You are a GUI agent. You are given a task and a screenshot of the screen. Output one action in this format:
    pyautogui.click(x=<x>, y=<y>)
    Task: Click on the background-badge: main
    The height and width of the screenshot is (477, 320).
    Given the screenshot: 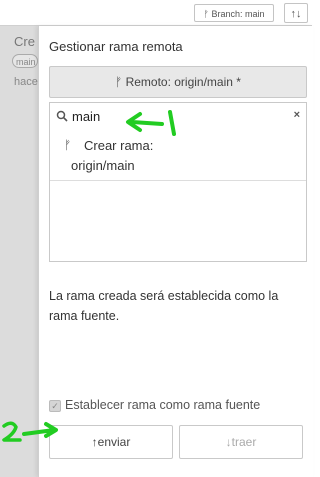 What is the action you would take?
    pyautogui.click(x=25, y=61)
    